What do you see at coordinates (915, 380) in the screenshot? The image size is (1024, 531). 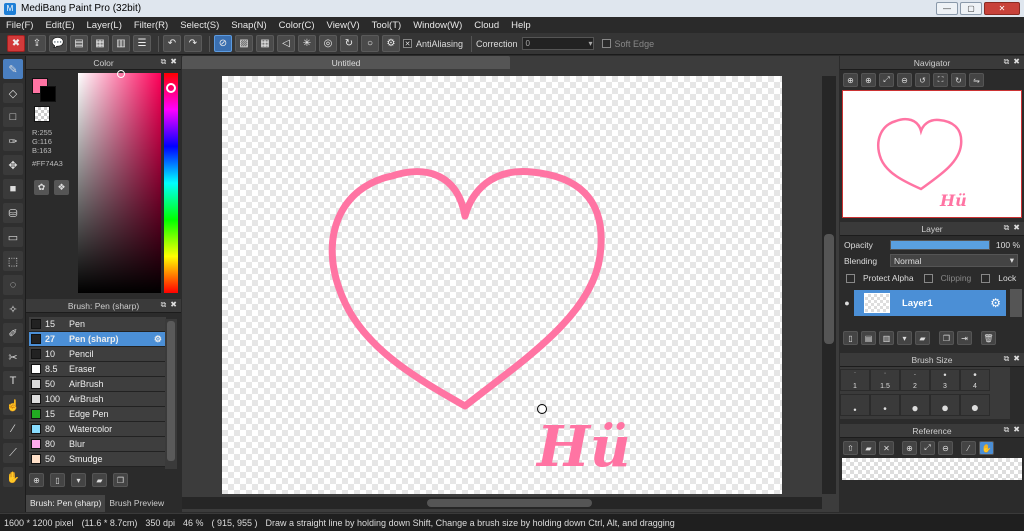 I see `brush-size-cell: · 2` at bounding box center [915, 380].